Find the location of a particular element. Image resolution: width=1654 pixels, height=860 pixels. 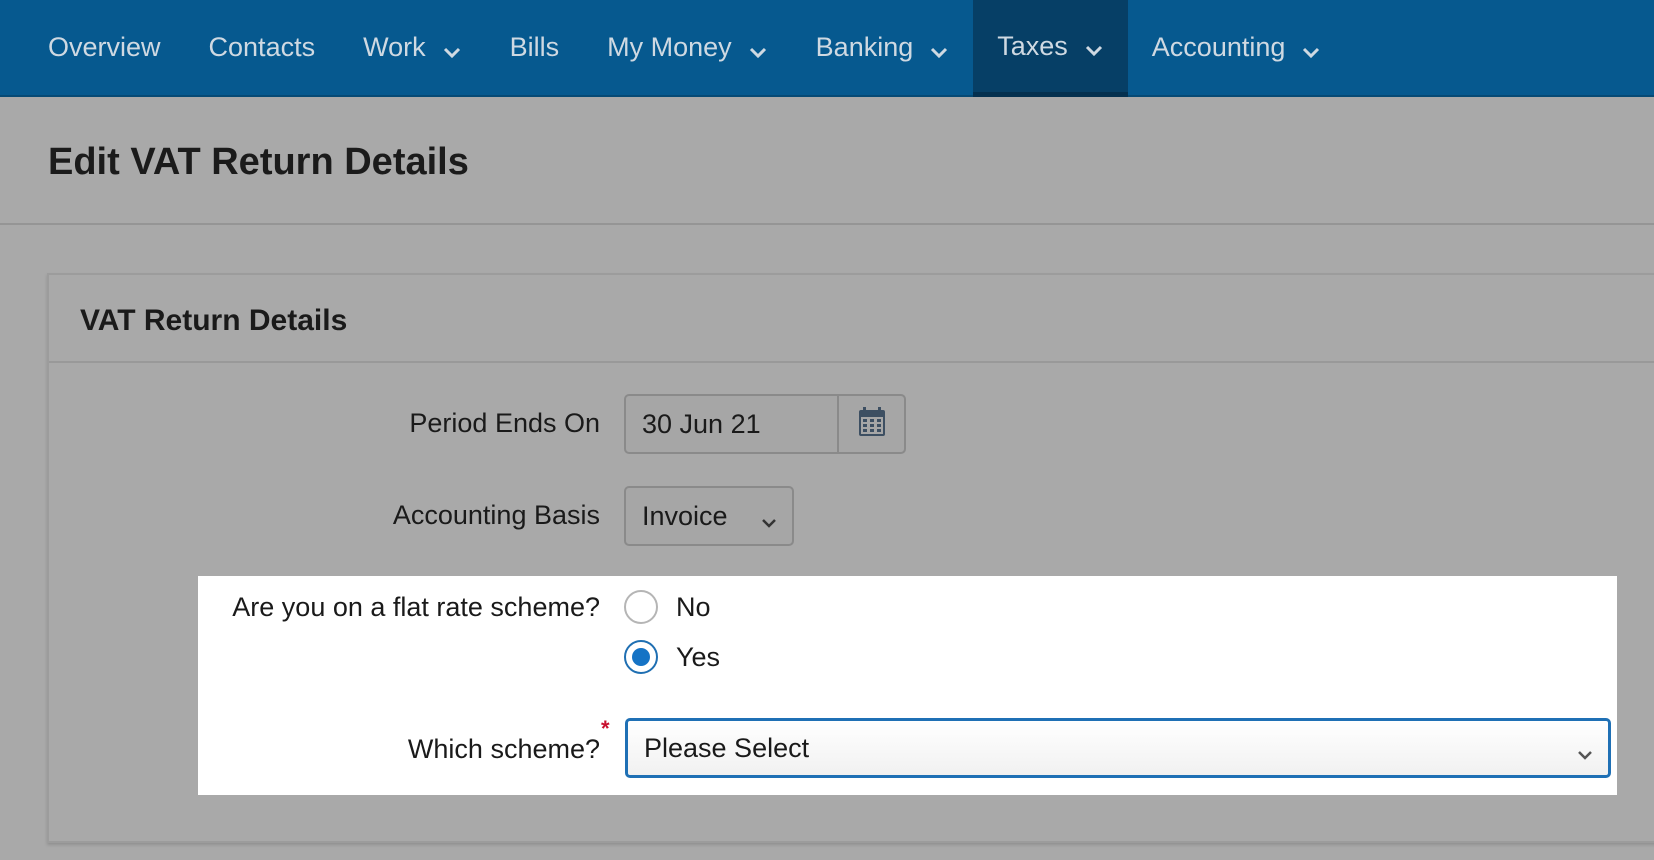

page-header: Edit VAT Return Details is located at coordinates (827, 161).